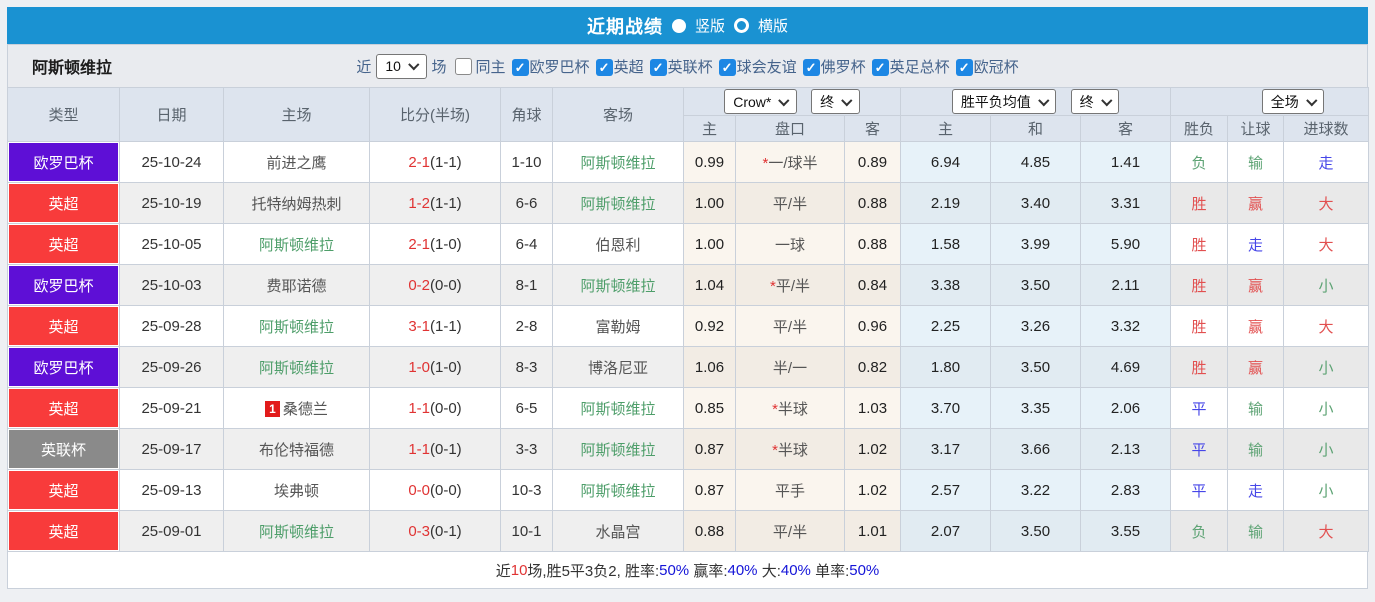 This screenshot has height=602, width=1375. Describe the element at coordinates (171, 114) in the screenshot. I see `col-header-date: 日期` at that location.